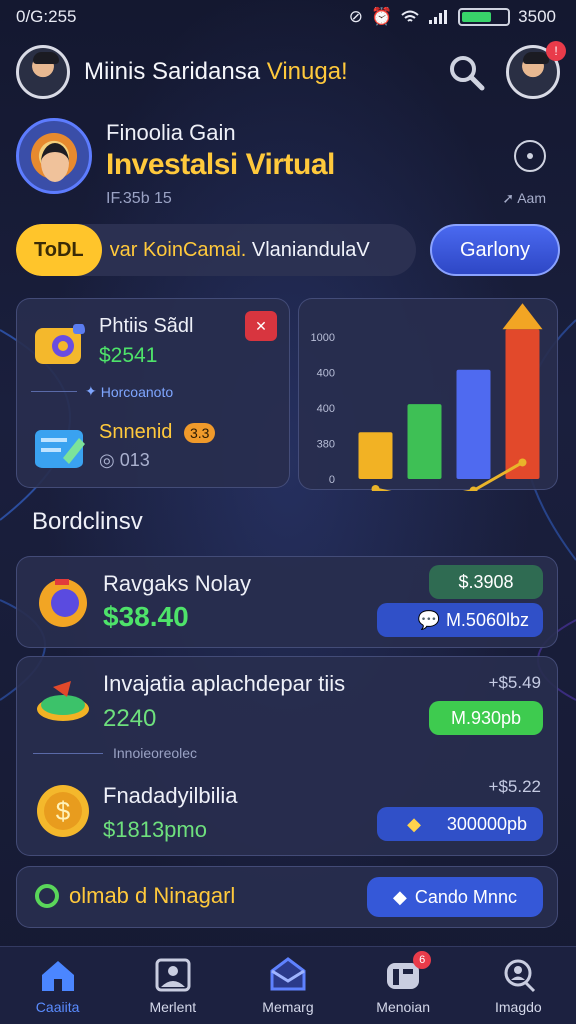  What do you see at coordinates (422, 959) in the screenshot?
I see `nav-badge: 6` at bounding box center [422, 959].